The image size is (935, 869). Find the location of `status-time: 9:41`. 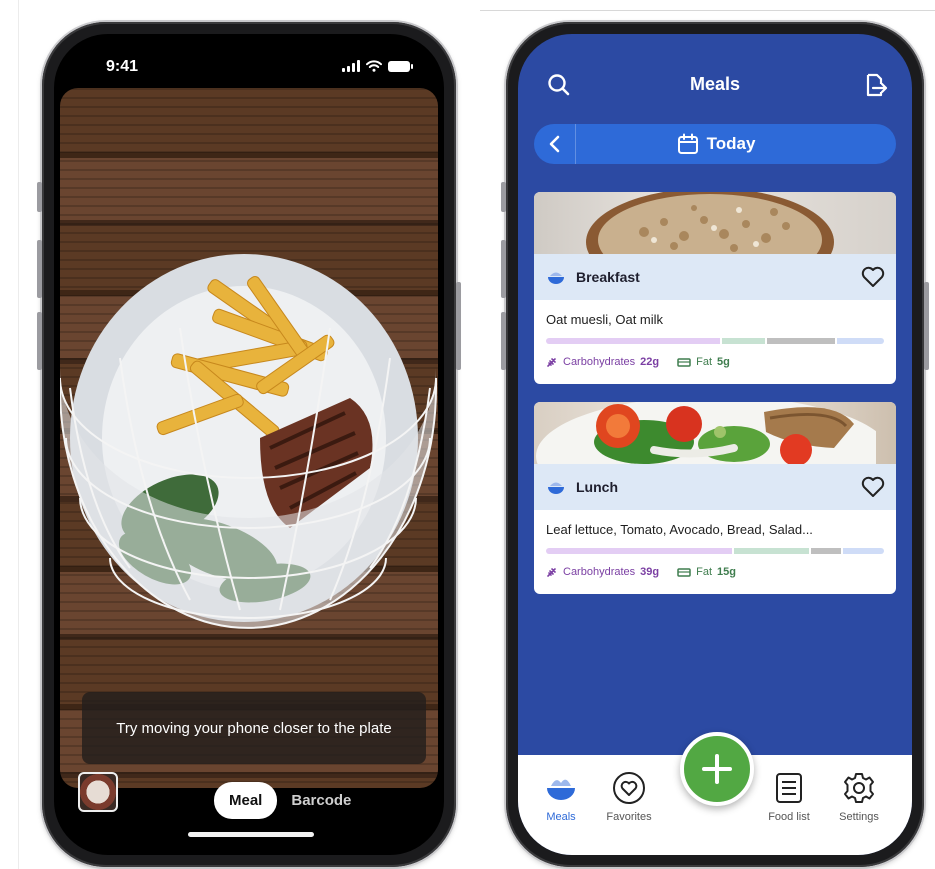

status-time: 9:41 is located at coordinates (122, 66).